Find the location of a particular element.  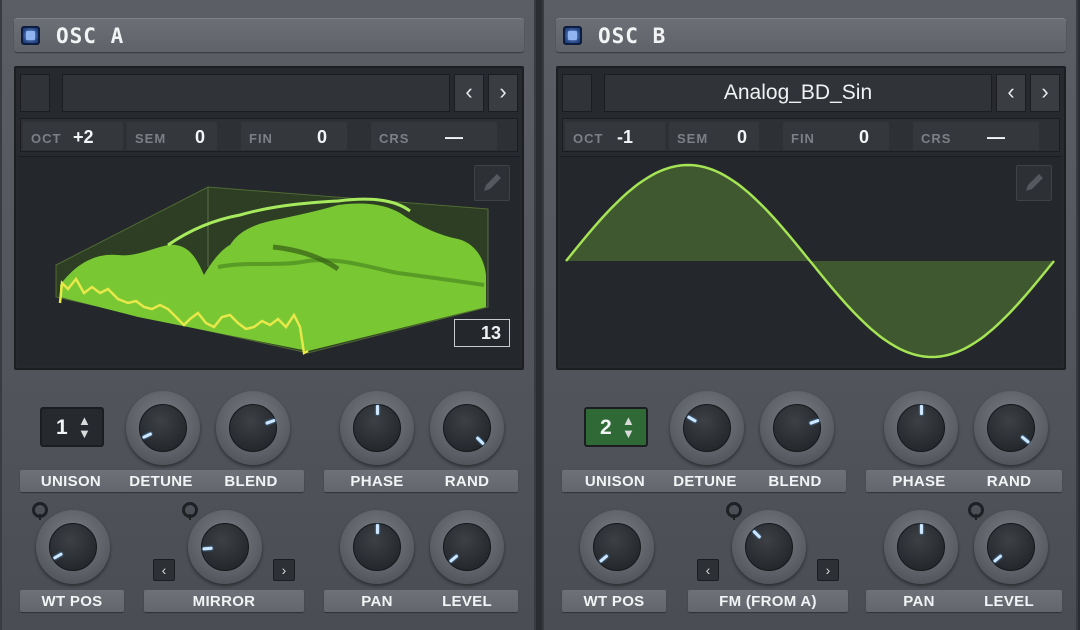

osc-b-title: OSC B is located at coordinates (632, 36).